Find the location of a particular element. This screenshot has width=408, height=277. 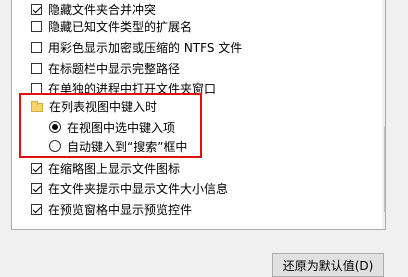

scrollbar-thumb is located at coordinates (384, 169).